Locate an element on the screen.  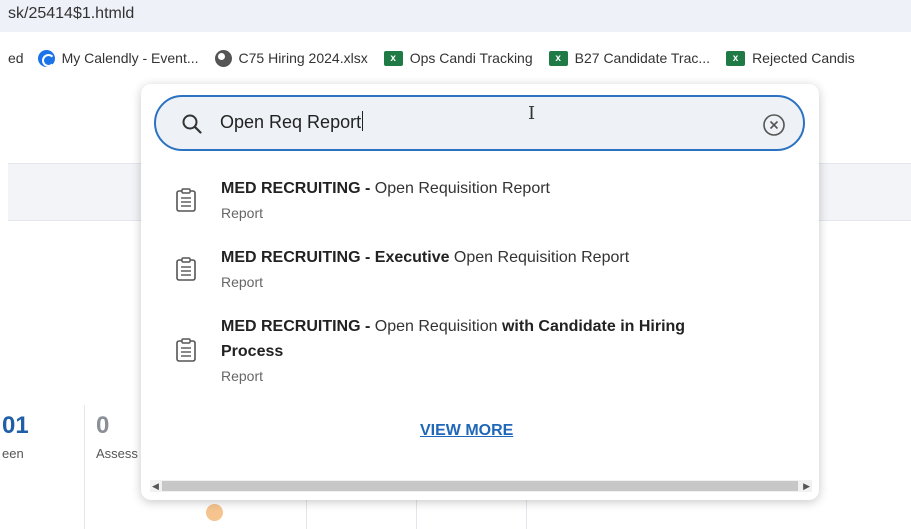
search-input: Open Req Report is located at coordinates (292, 122).